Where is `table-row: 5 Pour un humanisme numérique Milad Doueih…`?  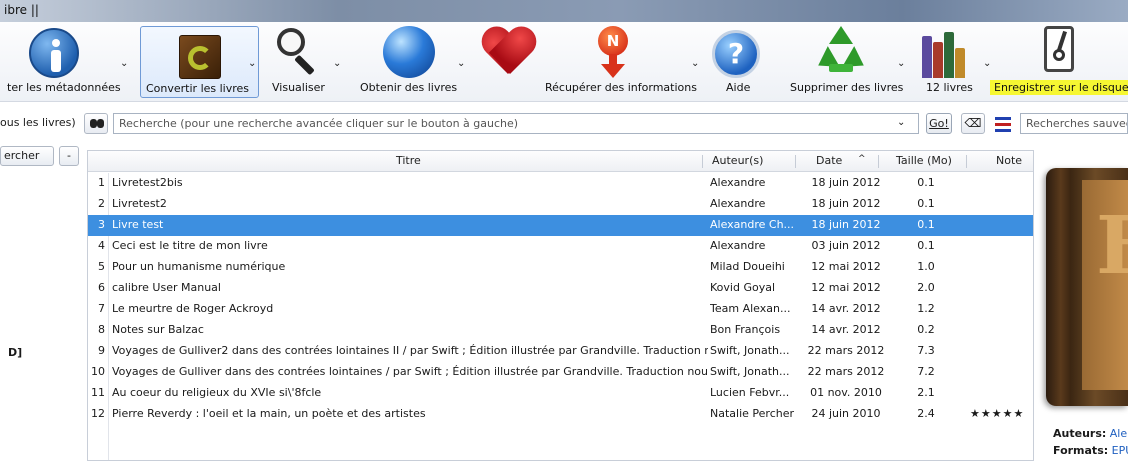 table-row: 5 Pour un humanisme numérique Milad Doueih… is located at coordinates (560, 267).